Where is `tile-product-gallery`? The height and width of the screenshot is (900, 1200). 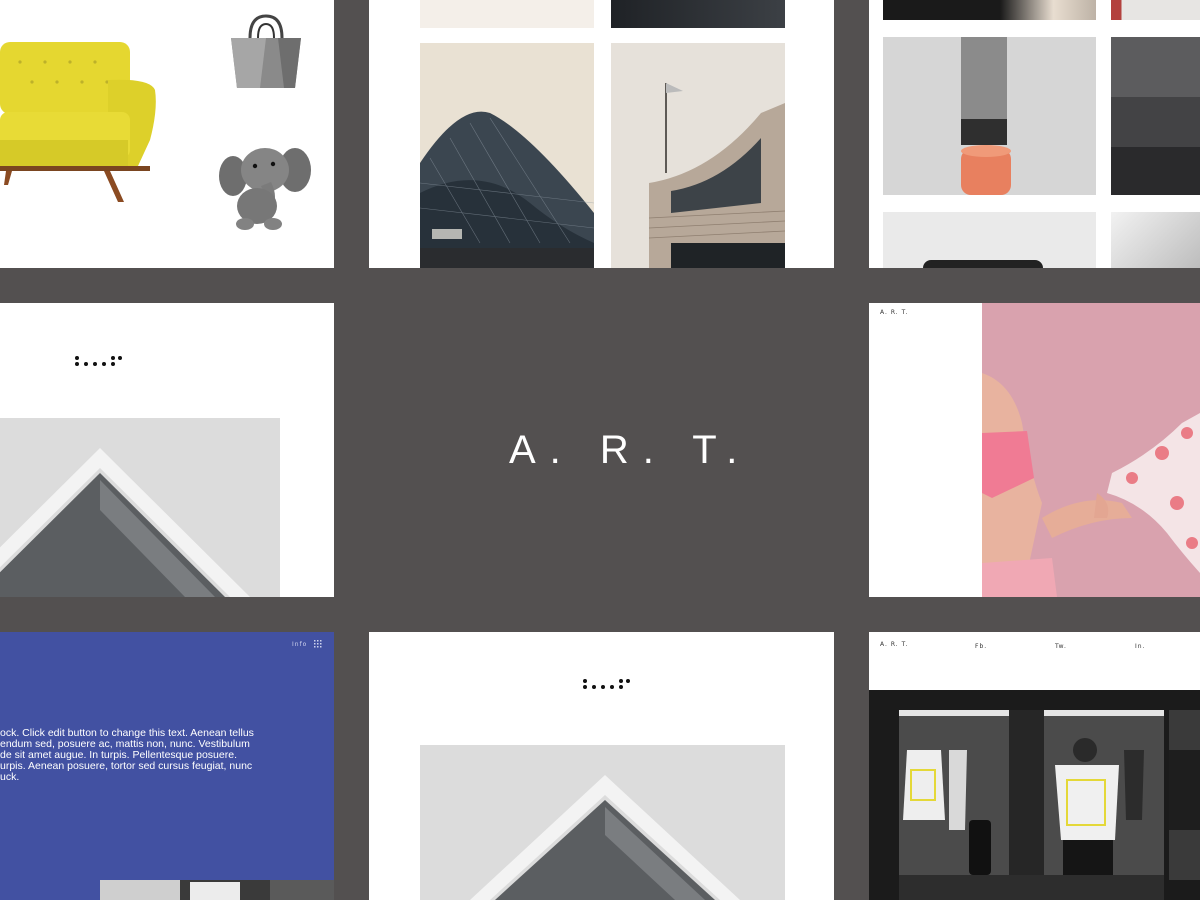
tile-product-gallery is located at coordinates (1034, 134).